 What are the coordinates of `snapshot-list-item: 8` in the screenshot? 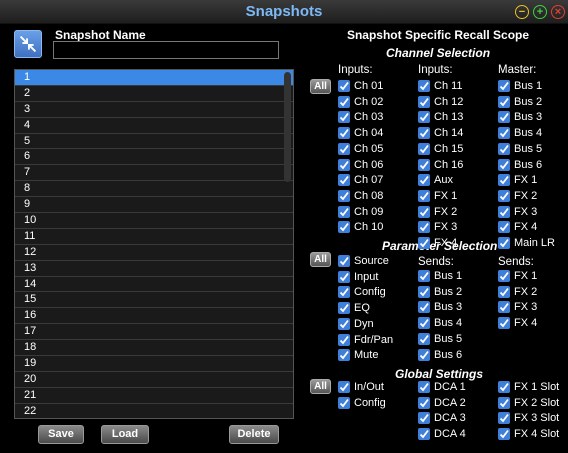 It's located at (154, 189).